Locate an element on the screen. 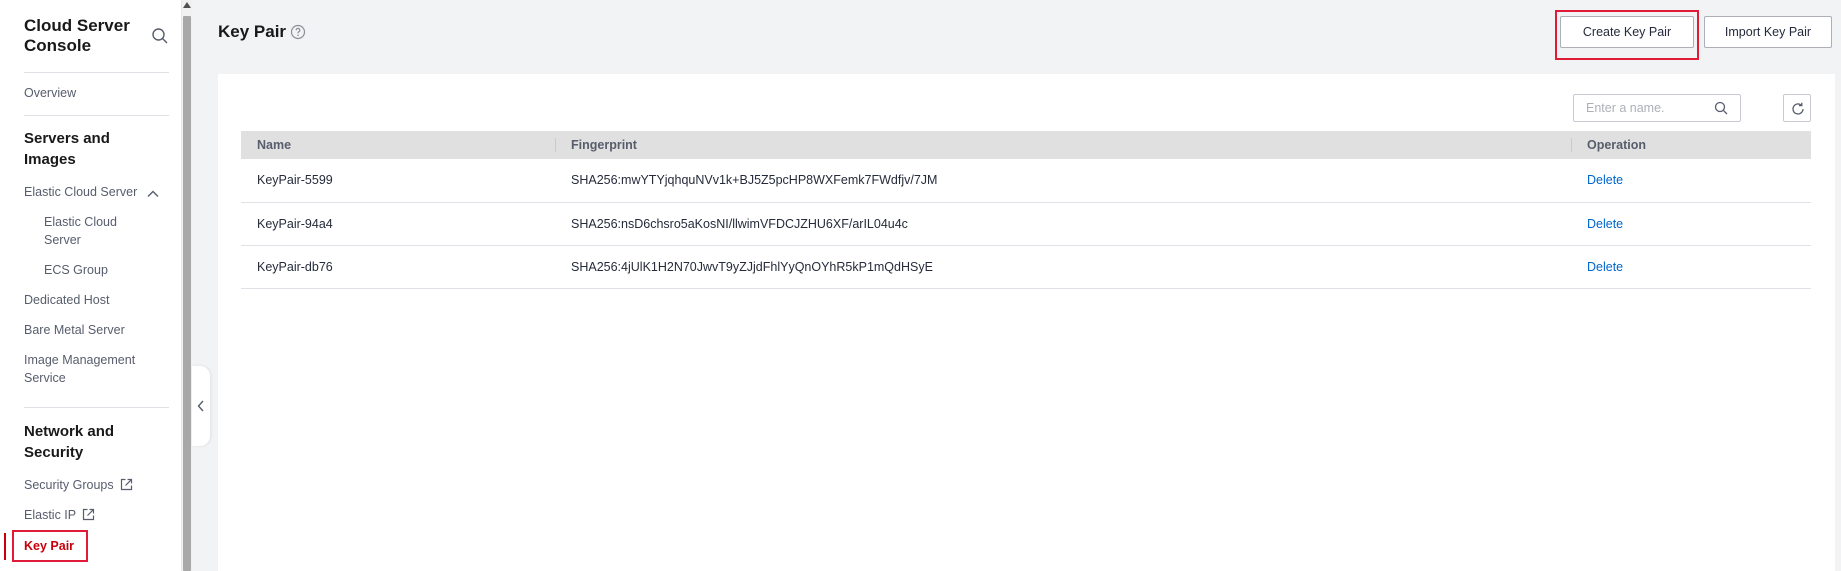  table-header-row: Name Fingerprint Operation is located at coordinates (1026, 145).